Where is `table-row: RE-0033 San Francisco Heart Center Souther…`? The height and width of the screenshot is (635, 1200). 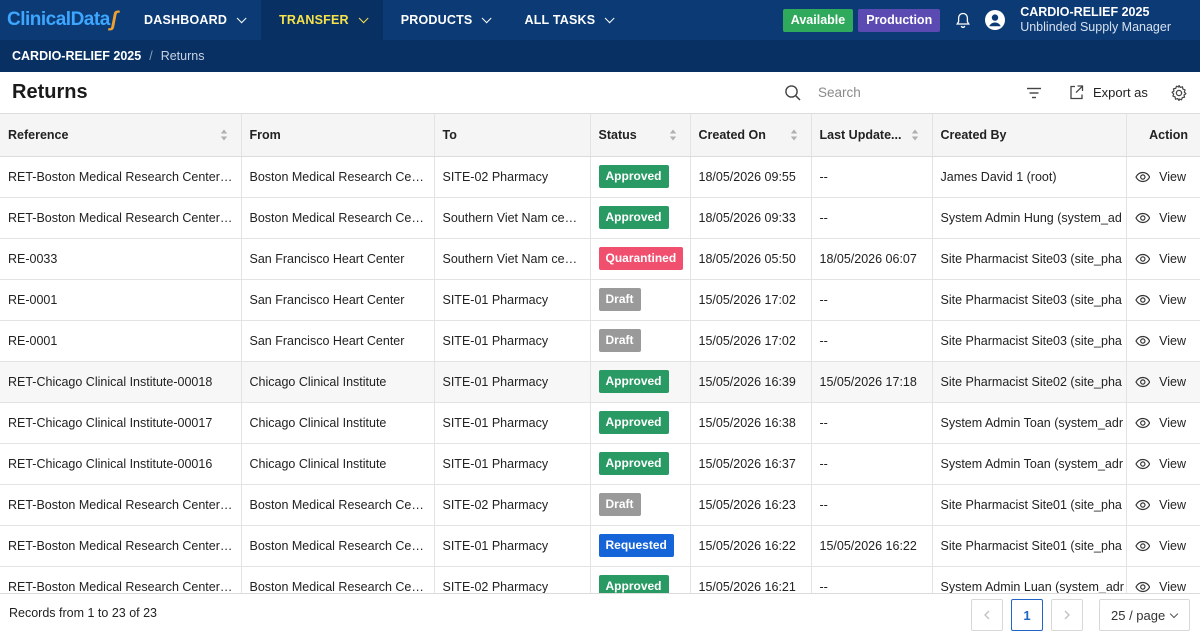
table-row: RE-0033 San Francisco Heart Center Souther… is located at coordinates (600, 259).